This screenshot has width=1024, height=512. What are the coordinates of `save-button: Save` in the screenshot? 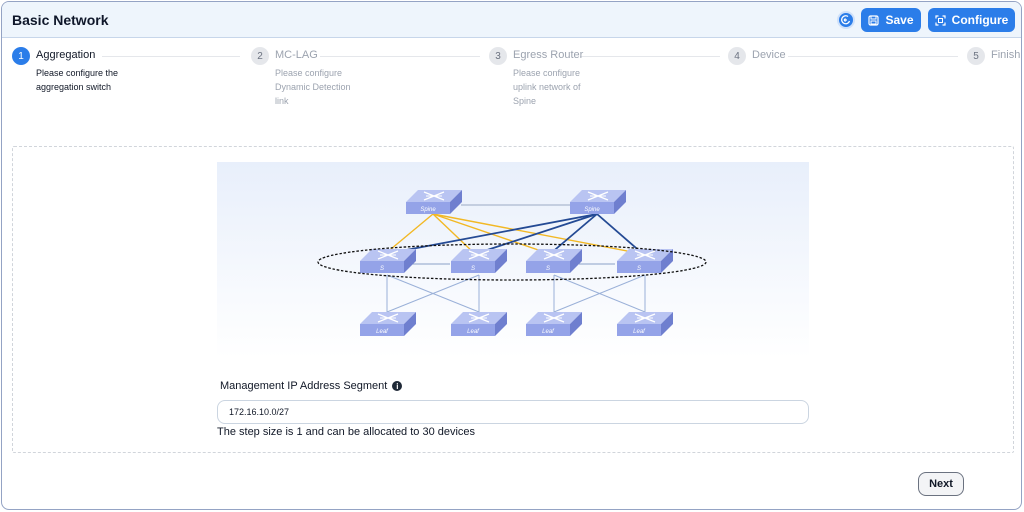 It's located at (891, 20).